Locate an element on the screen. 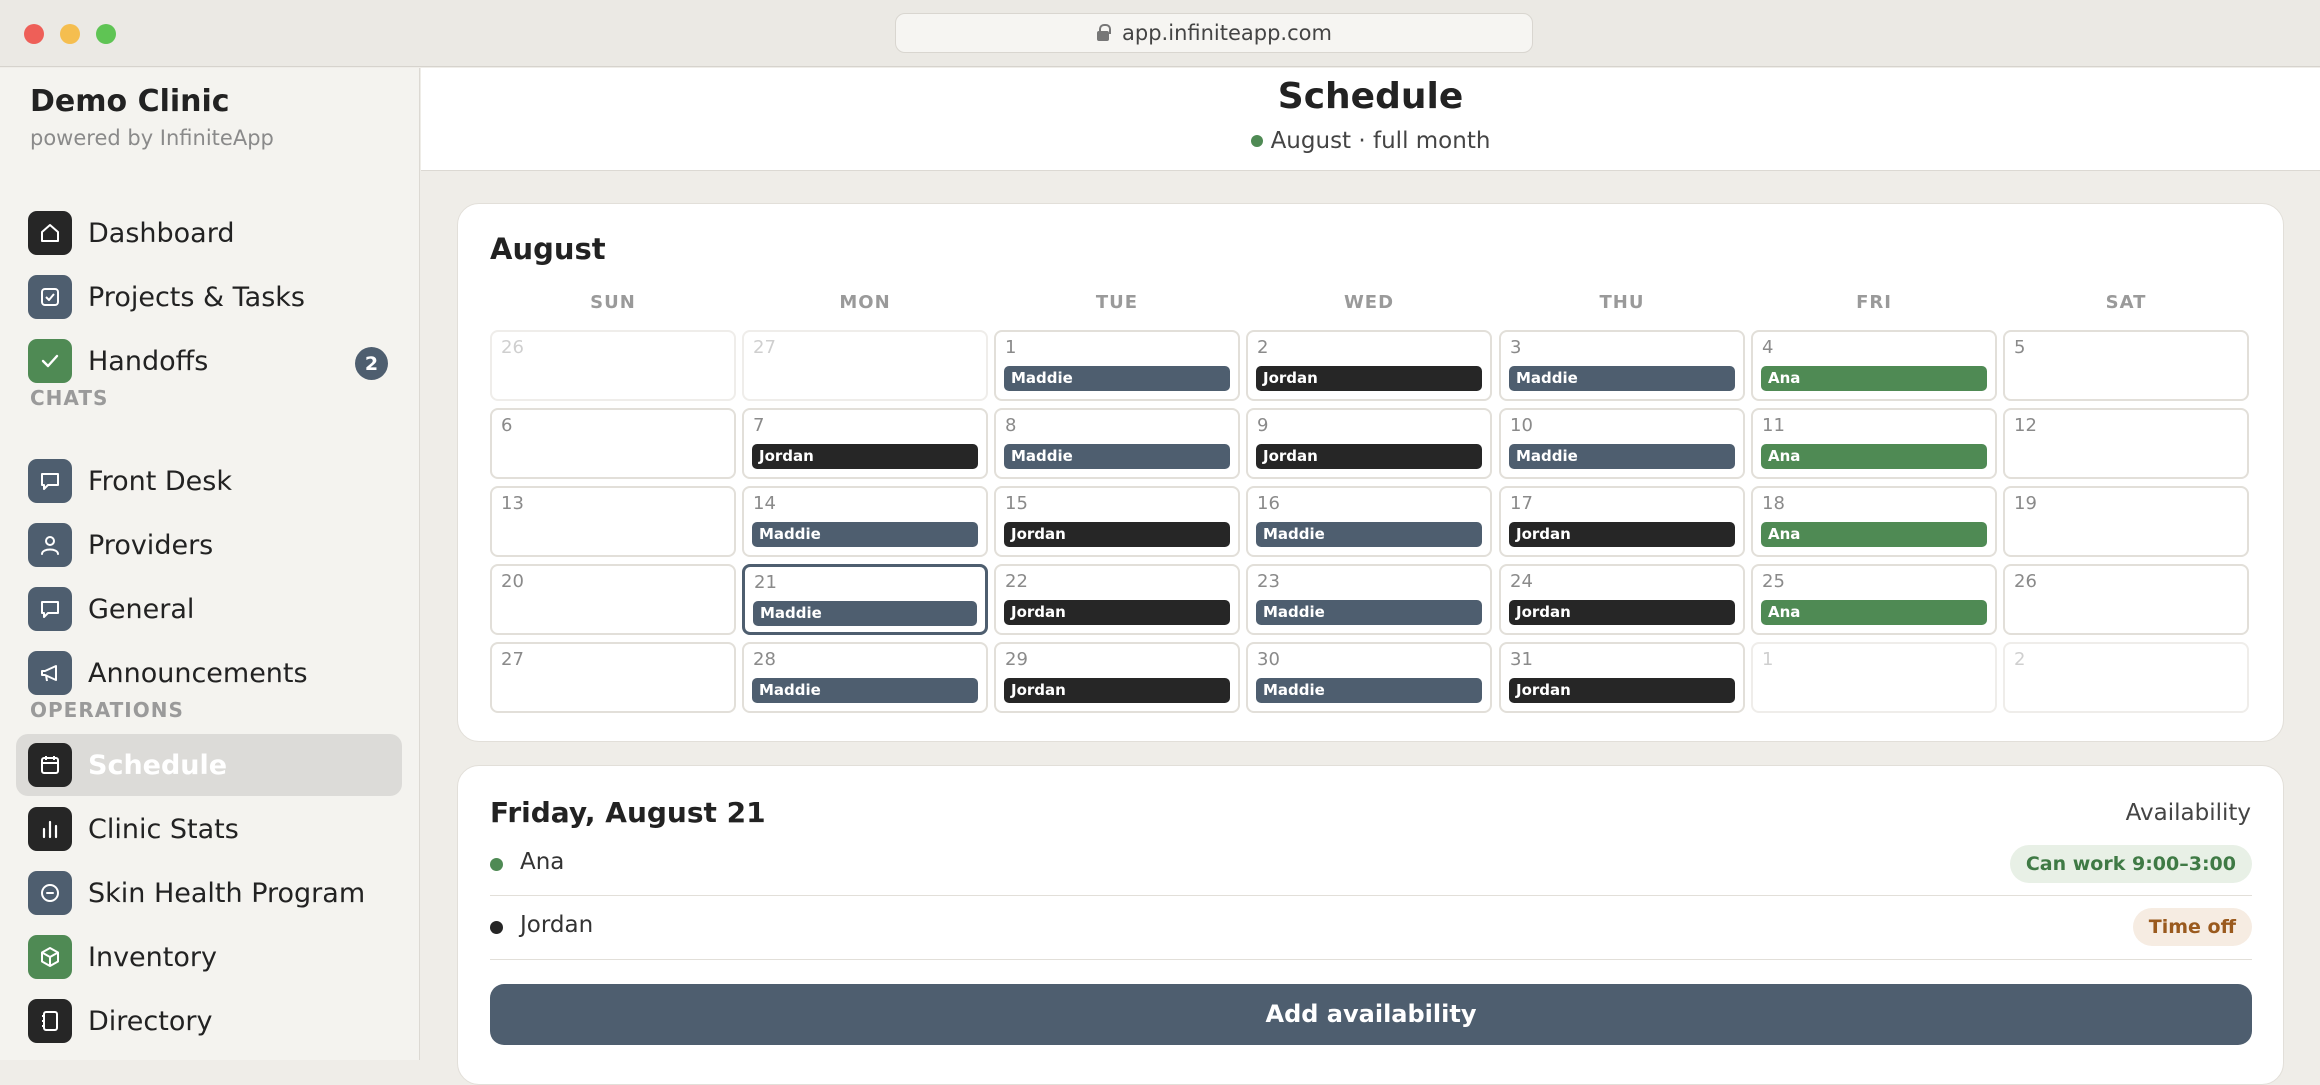 The width and height of the screenshot is (2320, 1085). day-number: 27 is located at coordinates (512, 659).